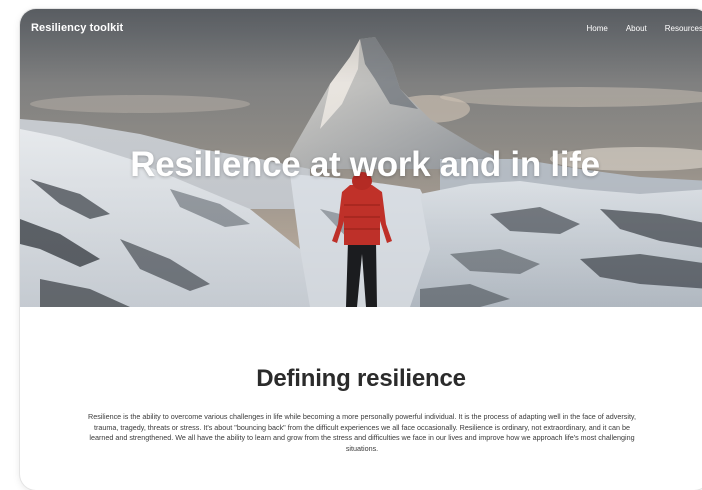 This screenshot has height=490, width=702. Describe the element at coordinates (365, 164) in the screenshot. I see `hero-title: Resilience at work and in life` at that location.